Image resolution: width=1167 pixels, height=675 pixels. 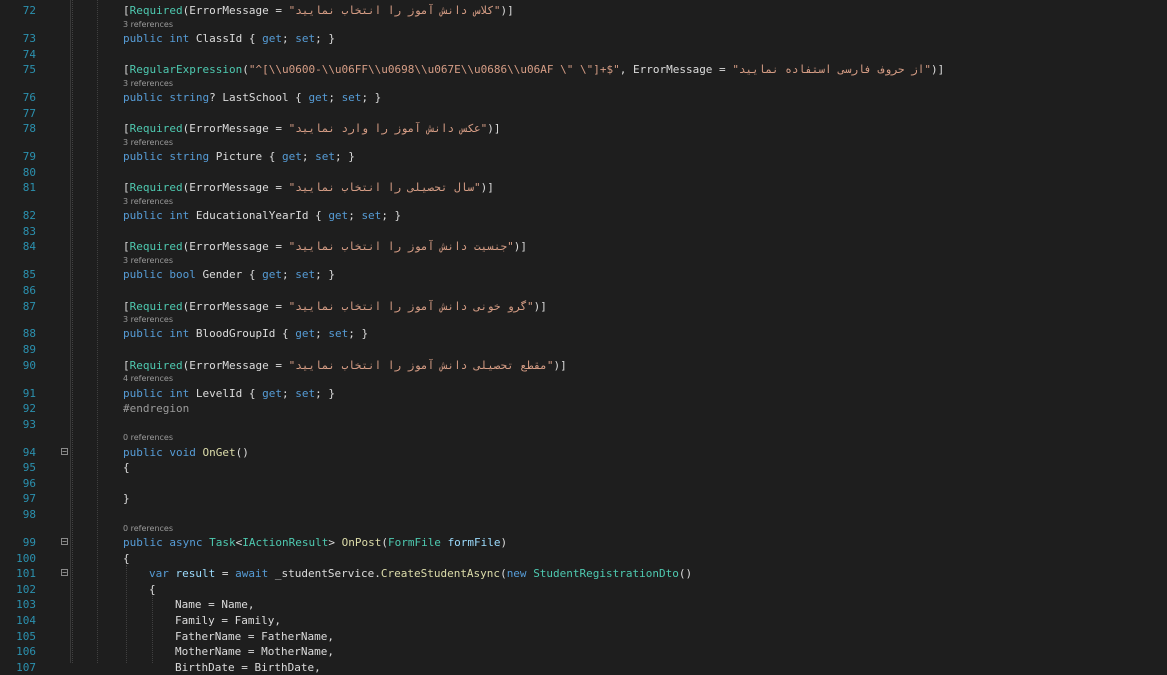 What do you see at coordinates (26, 636) in the screenshot?
I see `line-number: 105` at bounding box center [26, 636].